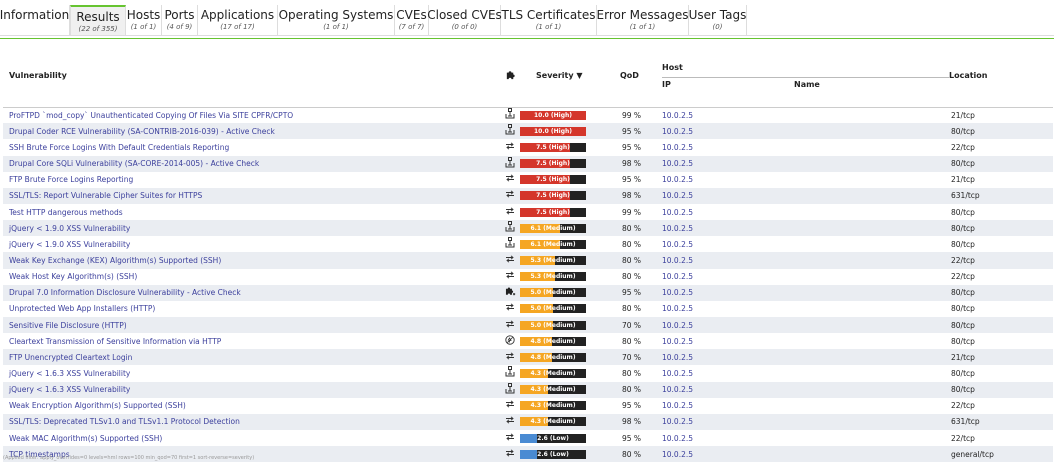 The image size is (1054, 463). What do you see at coordinates (579, 75) in the screenshot?
I see `sort-desc-icon: ▼` at bounding box center [579, 75].